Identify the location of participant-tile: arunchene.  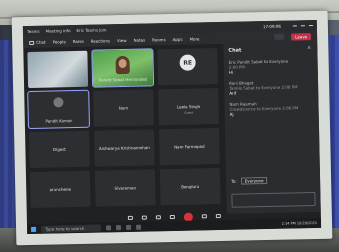
(60, 189).